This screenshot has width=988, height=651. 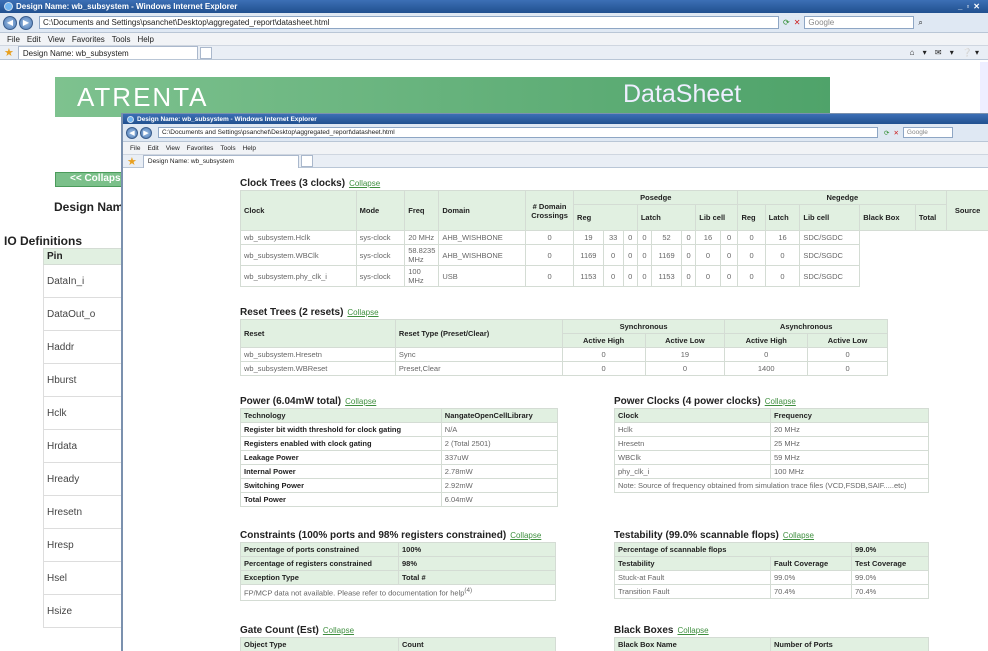 What do you see at coordinates (859, 22) in the screenshot?
I see `back-search-input: Google` at bounding box center [859, 22].